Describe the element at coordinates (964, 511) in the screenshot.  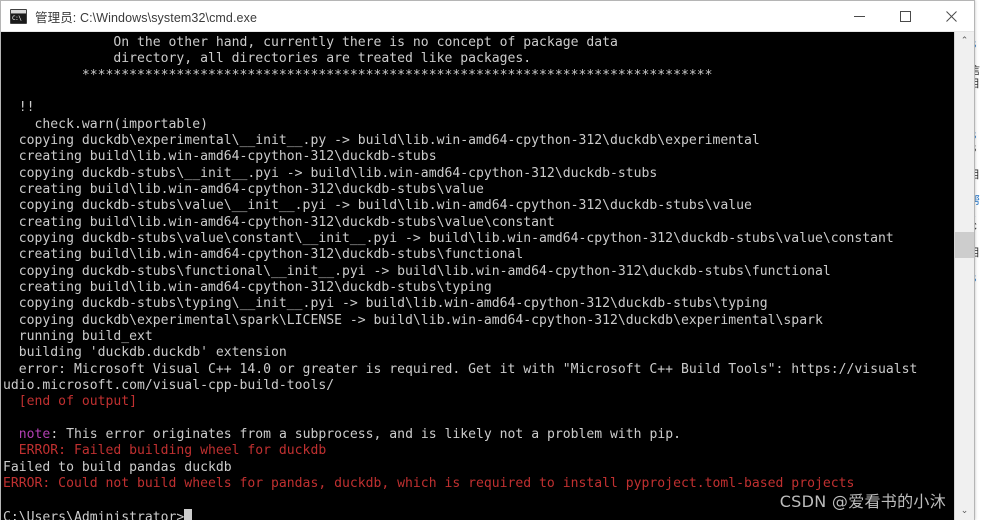
I see `scroll-down-arrow: ⌄` at that location.